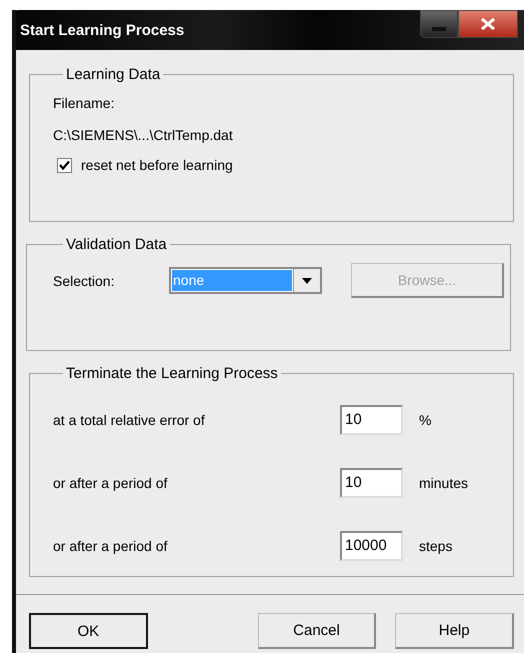  What do you see at coordinates (454, 631) in the screenshot?
I see `dialog-button: Help` at bounding box center [454, 631].